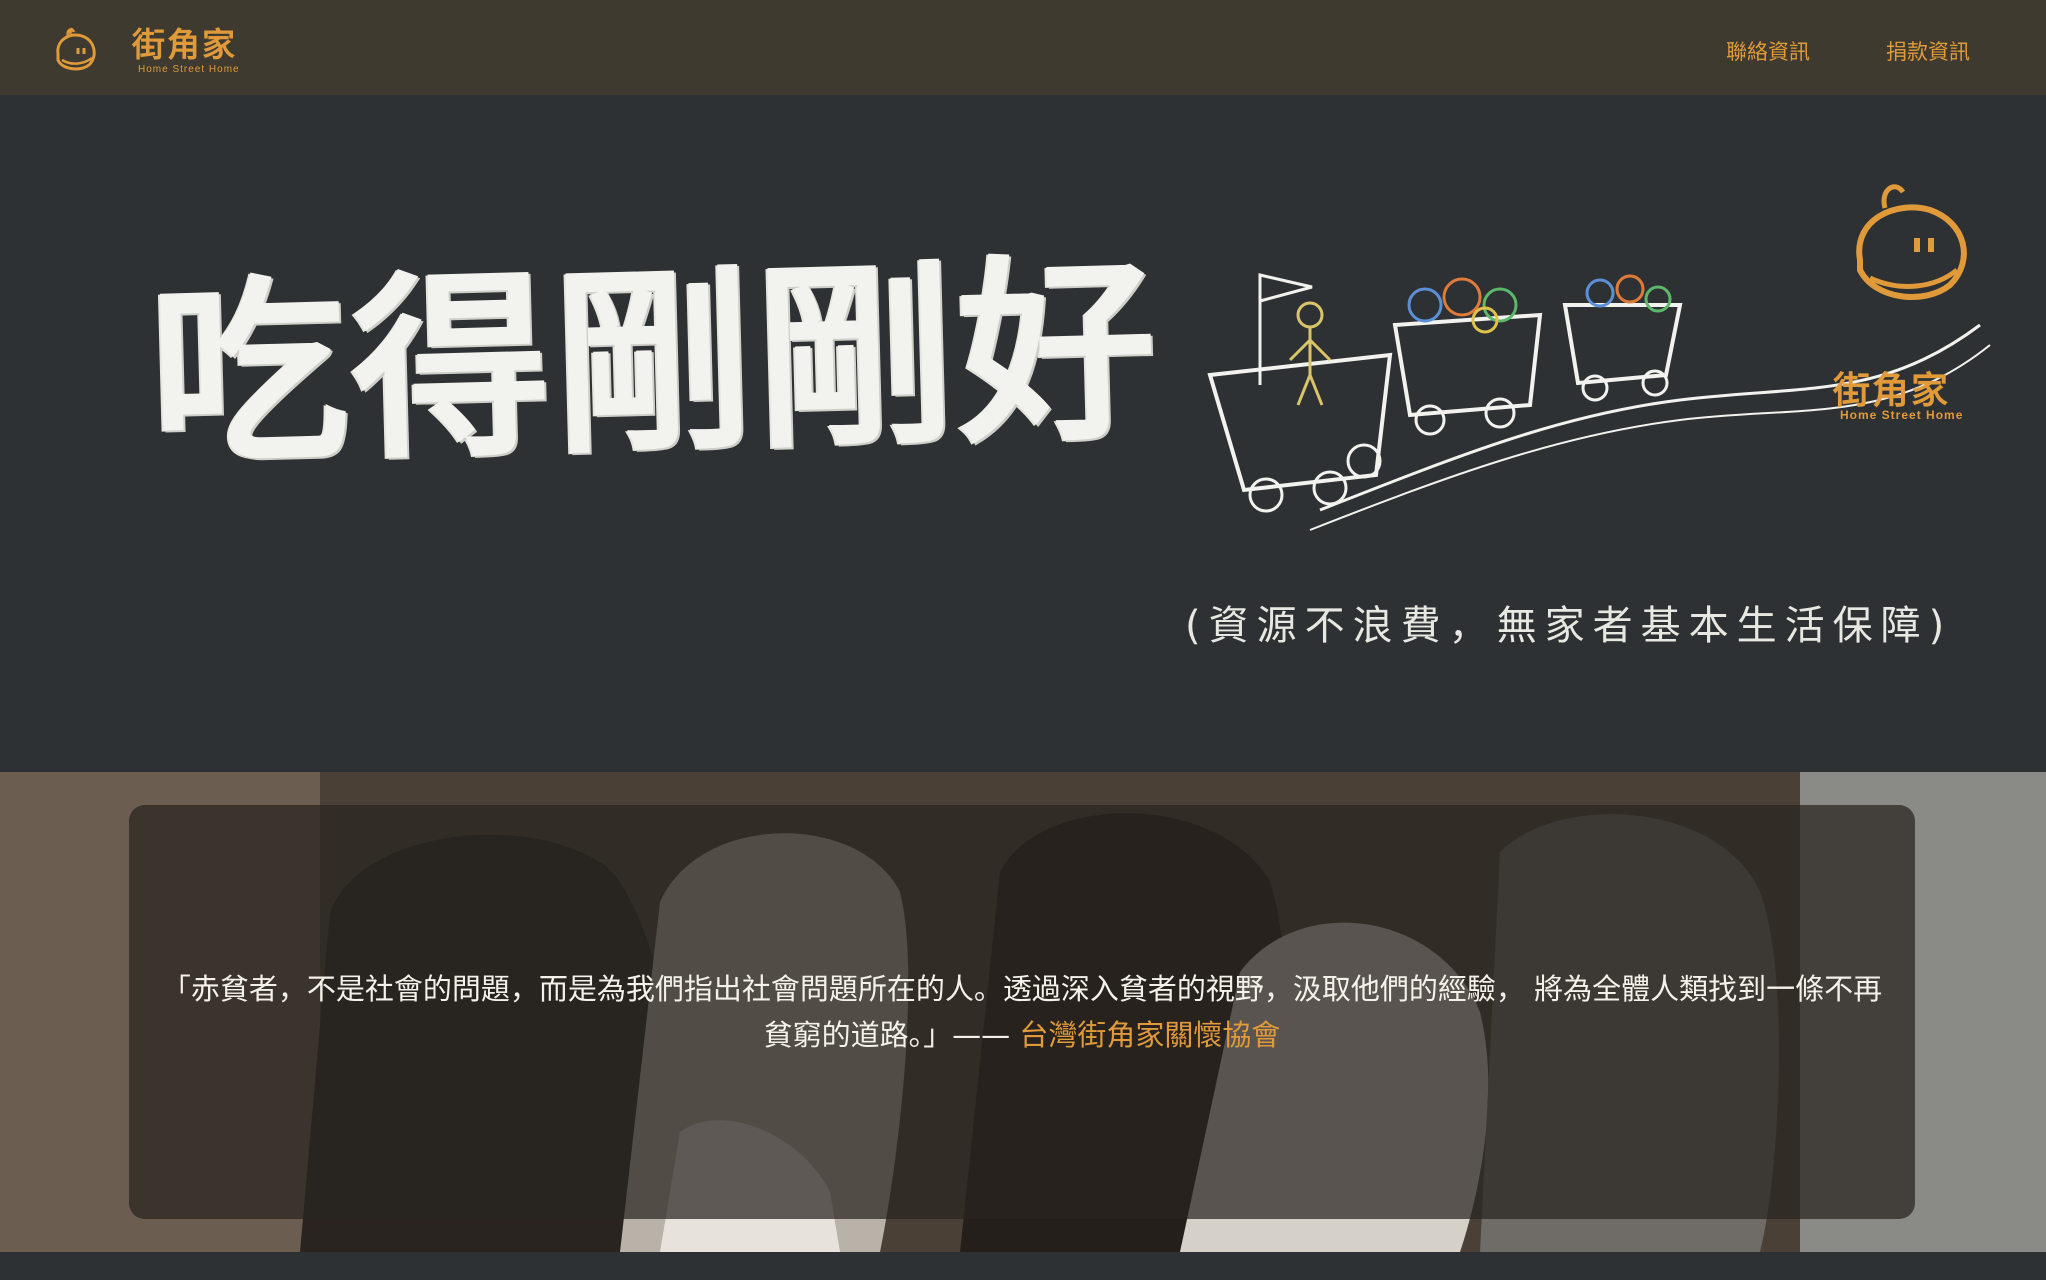 This screenshot has width=2046, height=1280. I want to click on top-navbar: 街角家 Home Street Home 聯絡資訊 捐款資訊, so click(1023, 47).